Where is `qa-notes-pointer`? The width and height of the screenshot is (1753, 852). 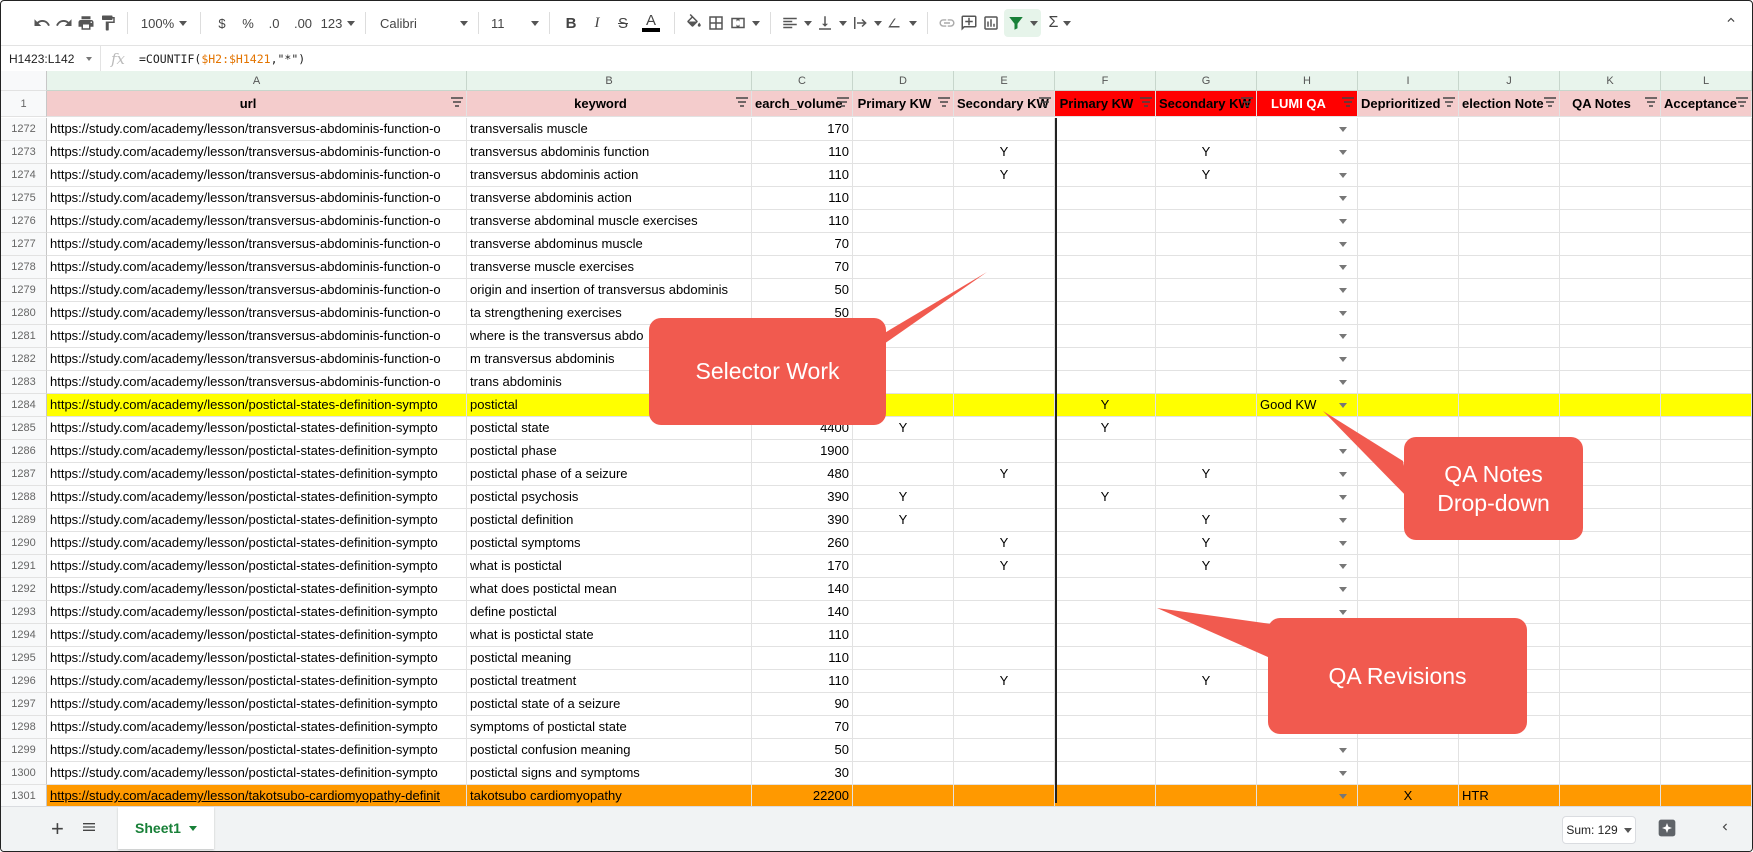
qa-notes-pointer is located at coordinates (1367, 456).